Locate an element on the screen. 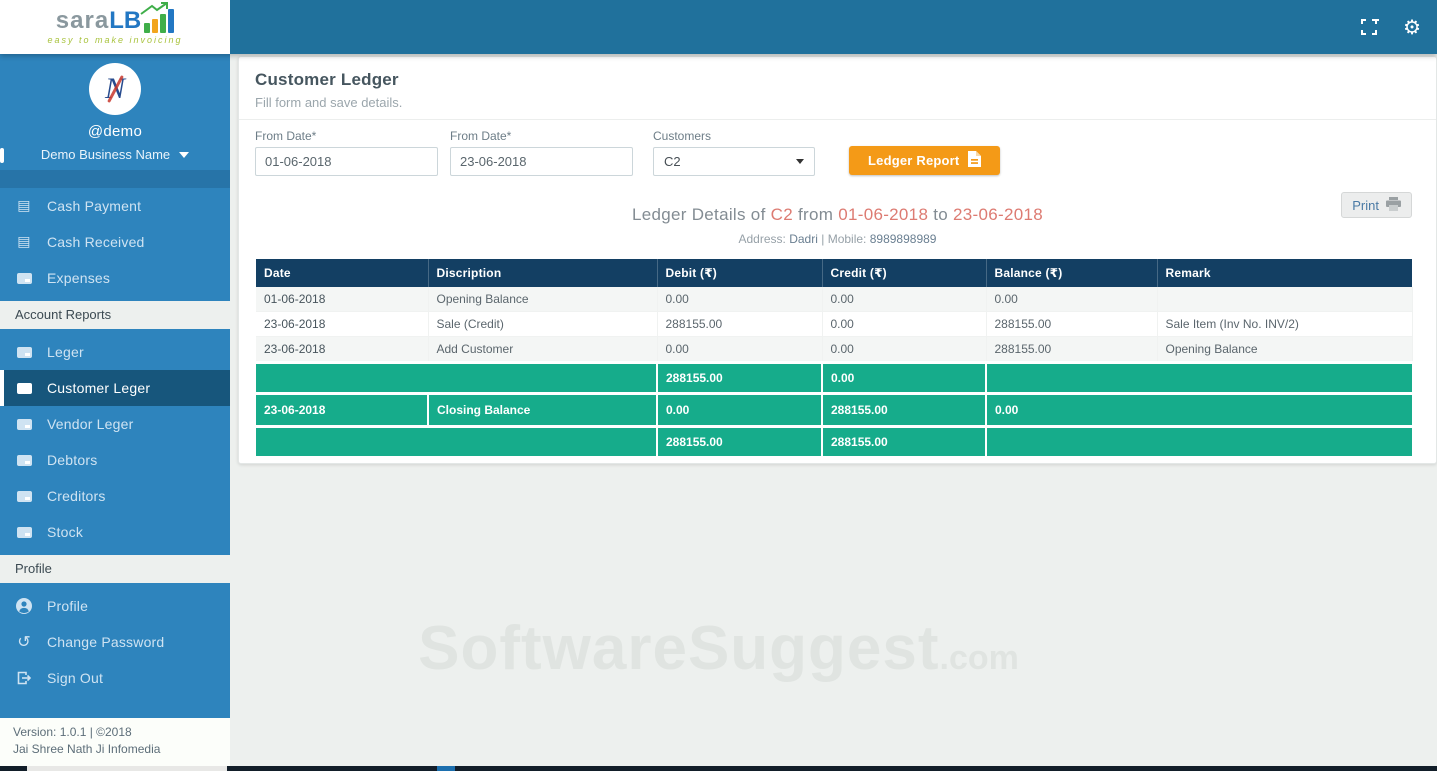 This screenshot has height=771, width=1437. watermark-text: SoftwareSuggest is located at coordinates (679, 648).